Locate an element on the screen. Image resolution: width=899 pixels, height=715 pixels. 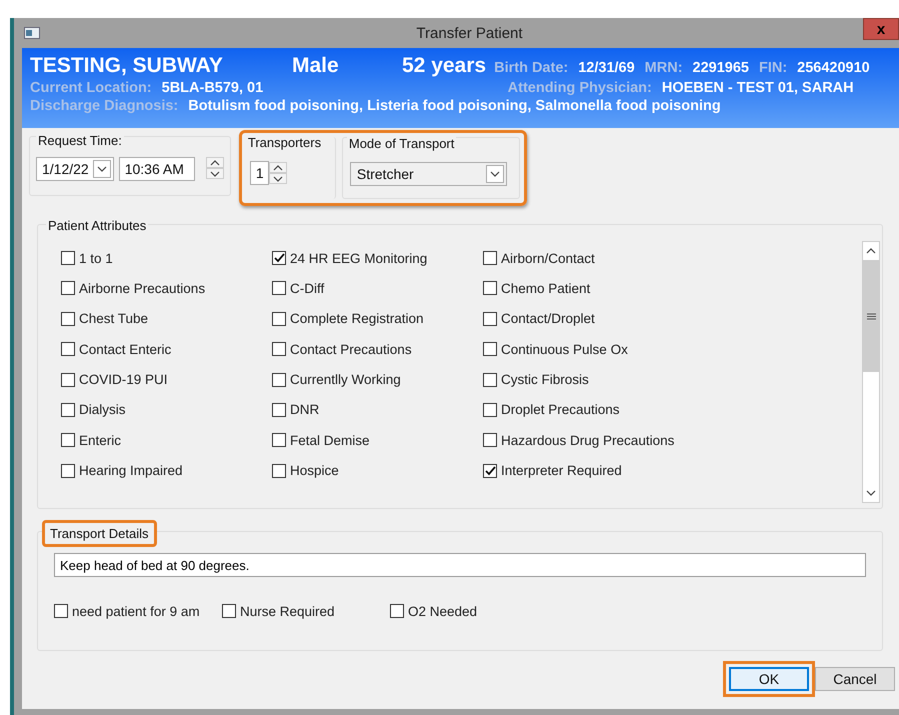
field-label: Birth Date: is located at coordinates (531, 68).